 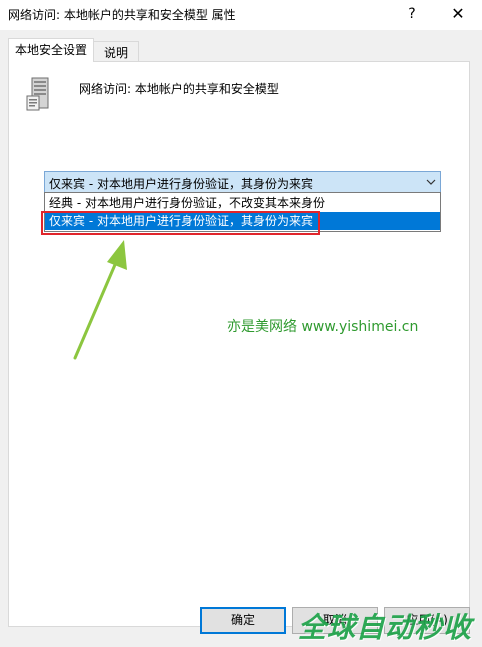 I want to click on help-button: ?, so click(x=412, y=14).